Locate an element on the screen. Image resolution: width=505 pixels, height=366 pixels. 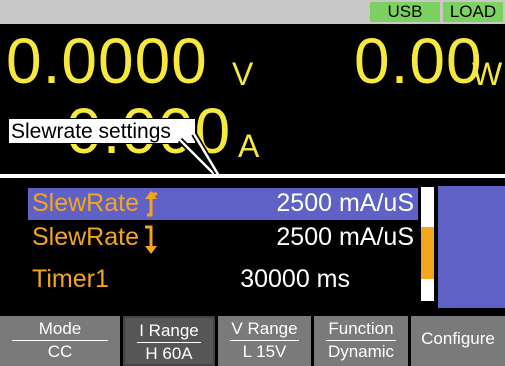
v-range-softkey: V Range L 15V is located at coordinates (264, 341).